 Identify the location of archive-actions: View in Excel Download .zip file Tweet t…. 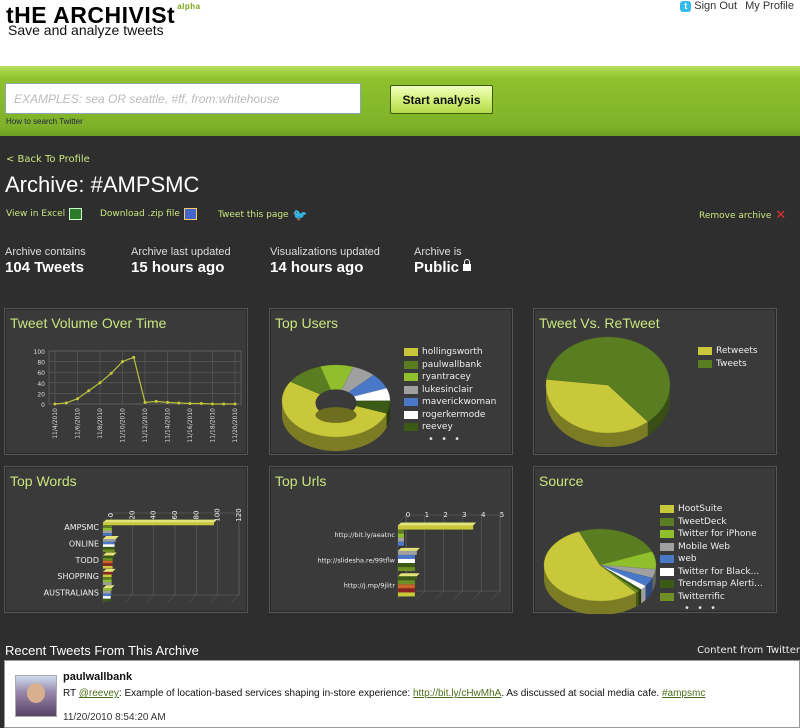
(401, 215).